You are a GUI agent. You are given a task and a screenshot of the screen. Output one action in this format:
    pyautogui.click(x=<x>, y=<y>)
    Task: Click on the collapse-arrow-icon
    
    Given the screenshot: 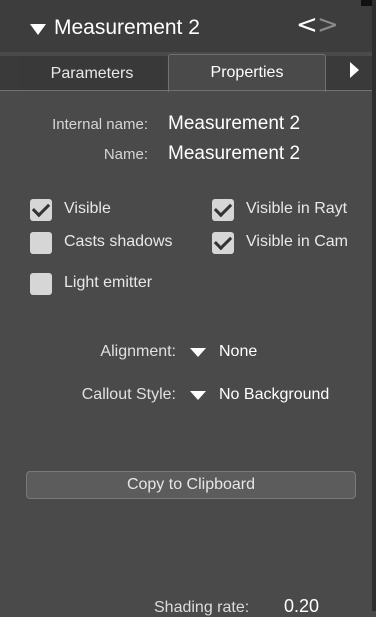 What is the action you would take?
    pyautogui.click(x=38, y=29)
    